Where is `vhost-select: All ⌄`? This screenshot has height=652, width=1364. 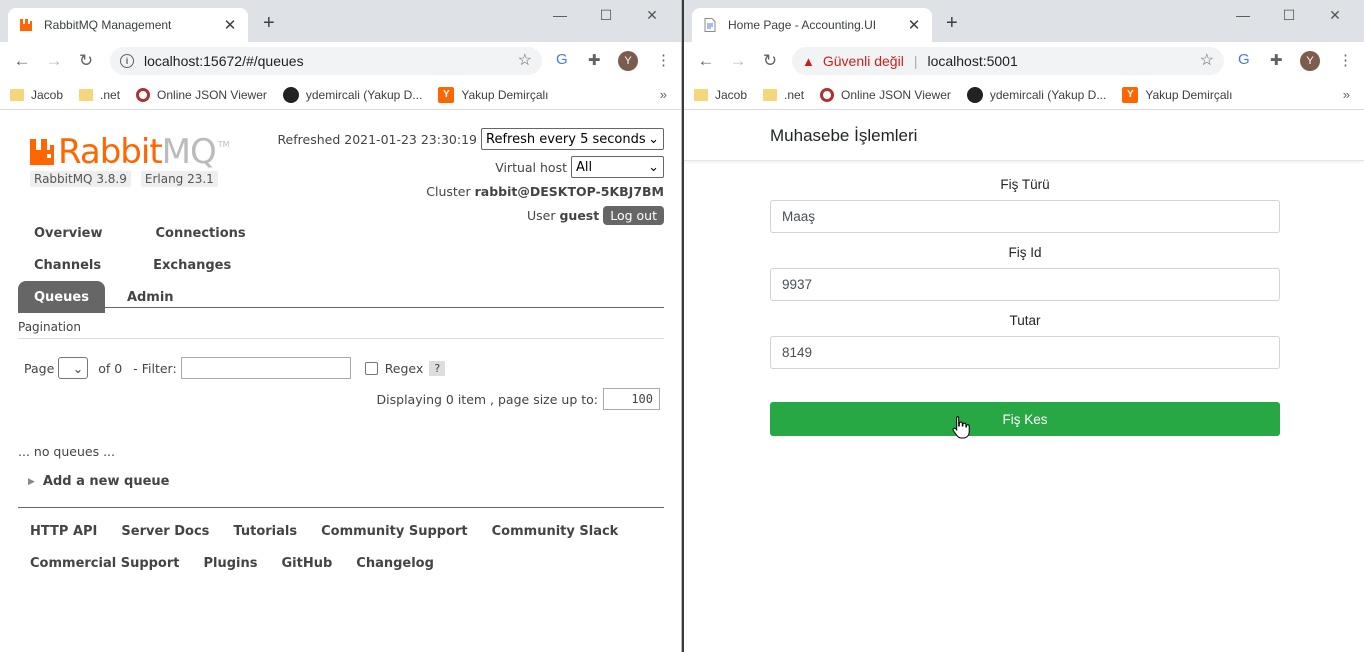 vhost-select: All ⌄ is located at coordinates (617, 167).